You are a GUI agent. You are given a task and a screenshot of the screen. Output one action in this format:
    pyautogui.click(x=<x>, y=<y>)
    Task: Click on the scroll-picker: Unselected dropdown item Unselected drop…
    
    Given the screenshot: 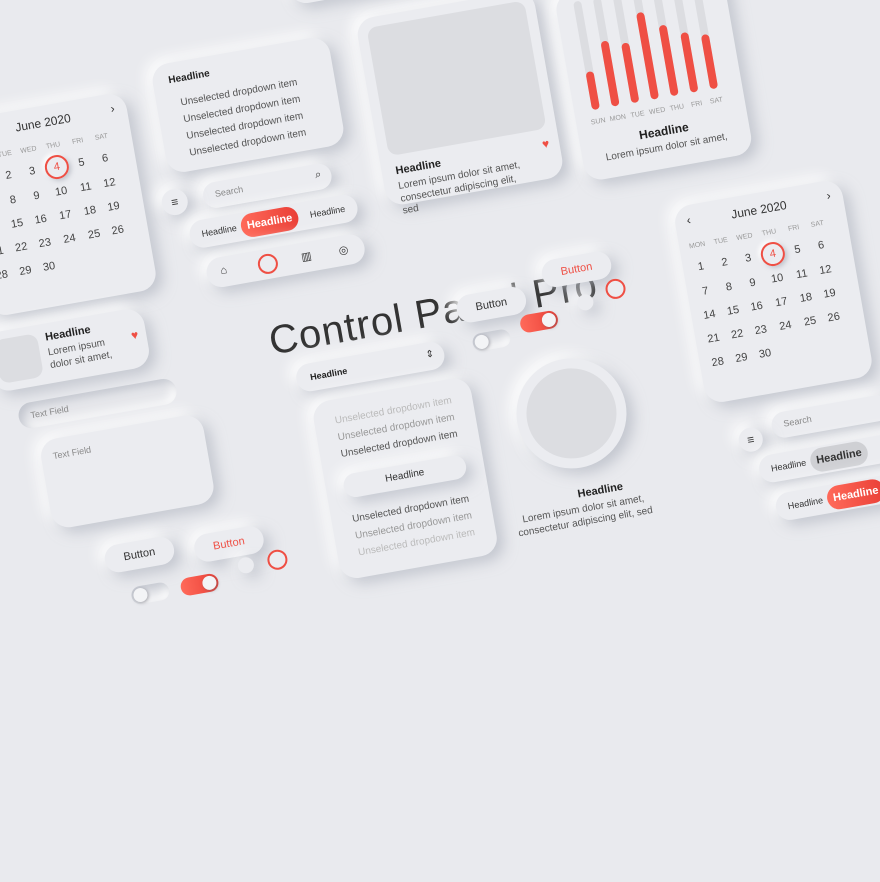 What is the action you would take?
    pyautogui.click(x=405, y=478)
    